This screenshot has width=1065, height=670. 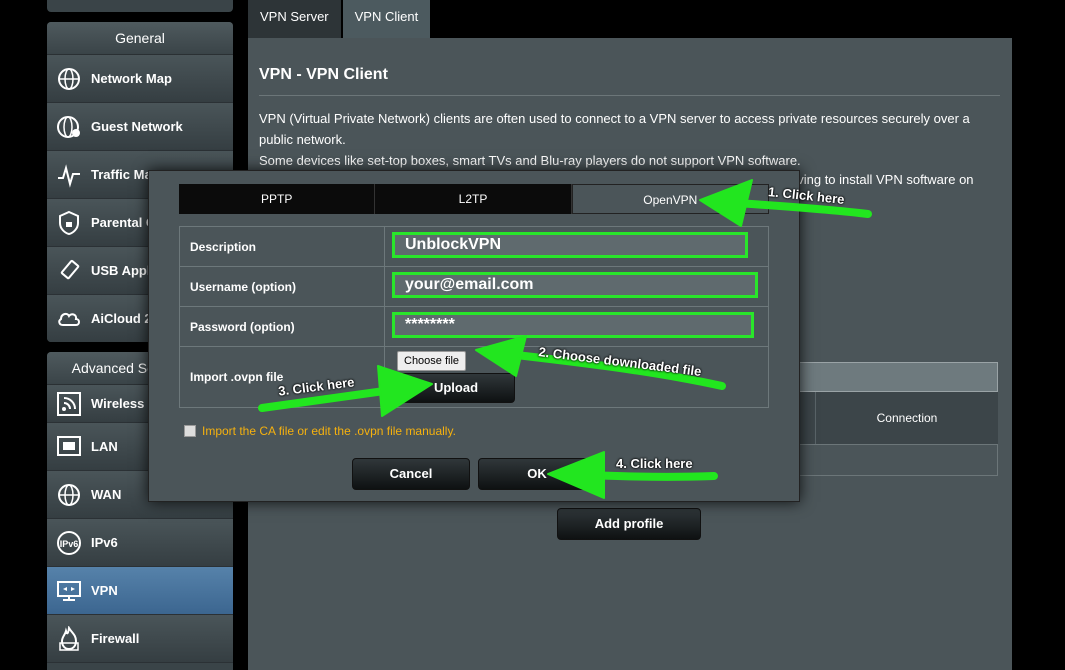 I want to click on choose-file-button: Choose file, so click(x=432, y=361).